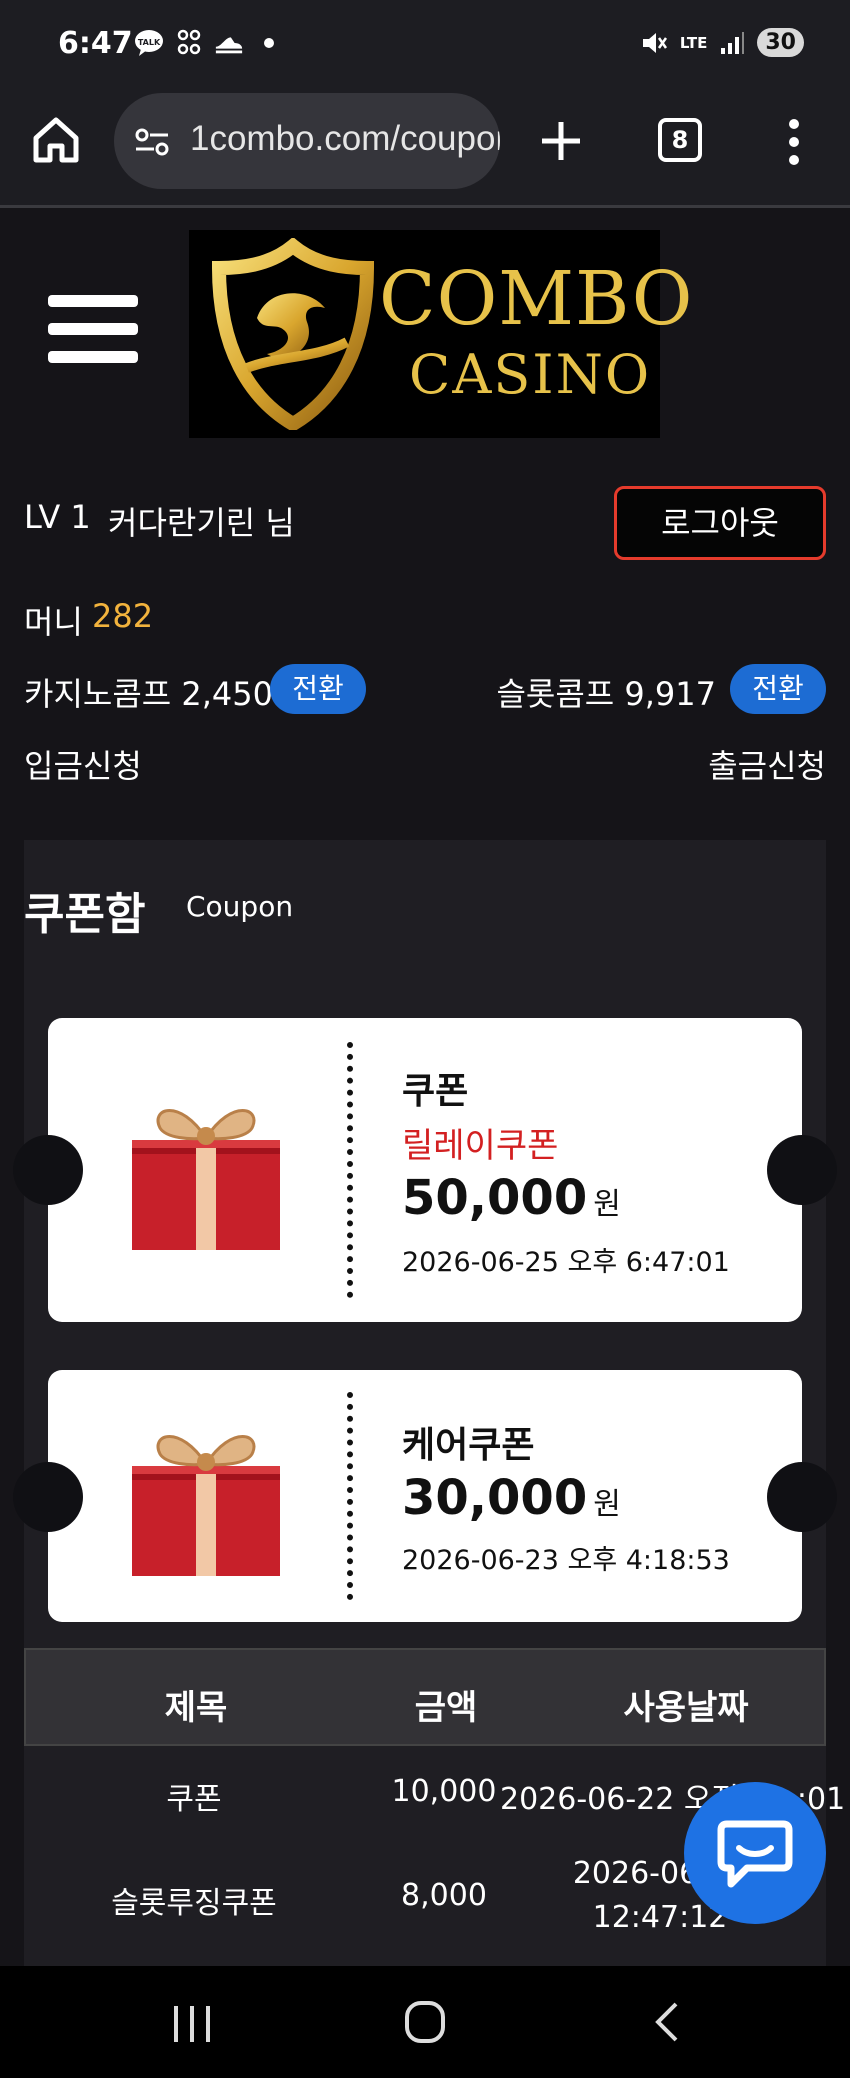  Describe the element at coordinates (566, 1262) in the screenshot. I see `coupon-date: 2026-06-25 오후 6:47:01` at that location.